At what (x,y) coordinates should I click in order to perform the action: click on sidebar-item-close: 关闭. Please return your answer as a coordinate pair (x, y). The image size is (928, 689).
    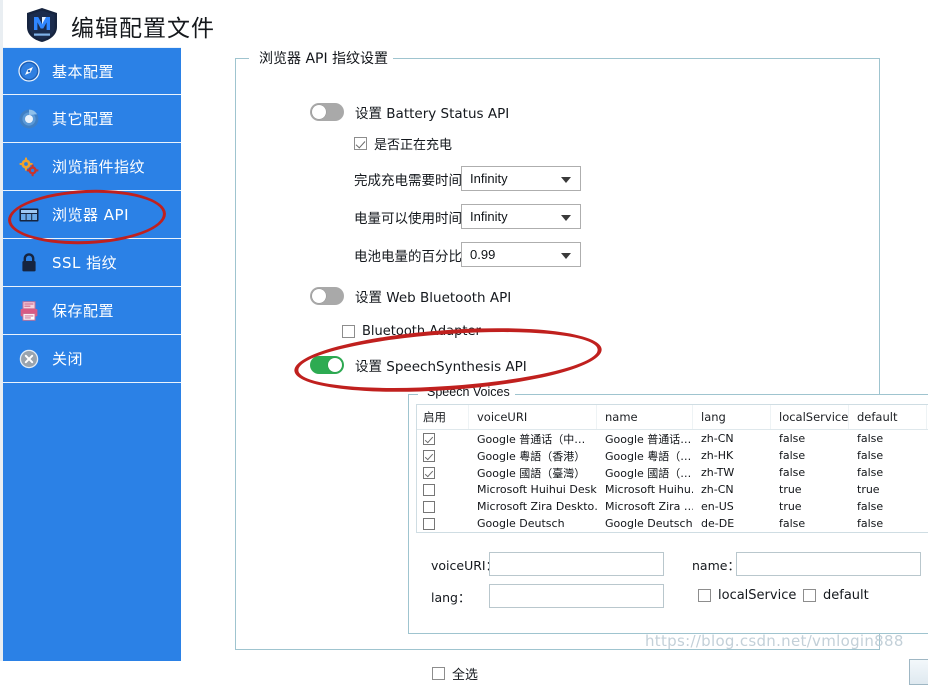
    Looking at the image, I should click on (92, 359).